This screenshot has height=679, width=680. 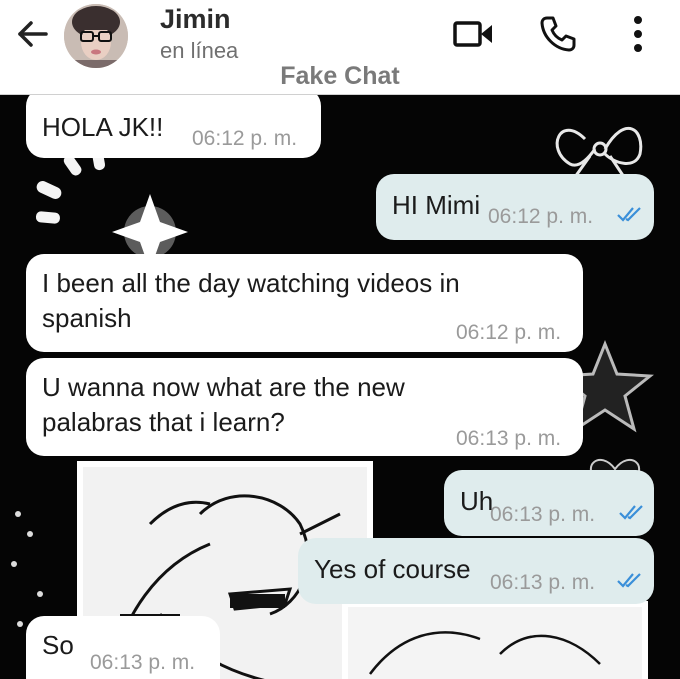 I want to click on message-text: HI Mimi, so click(x=436, y=205).